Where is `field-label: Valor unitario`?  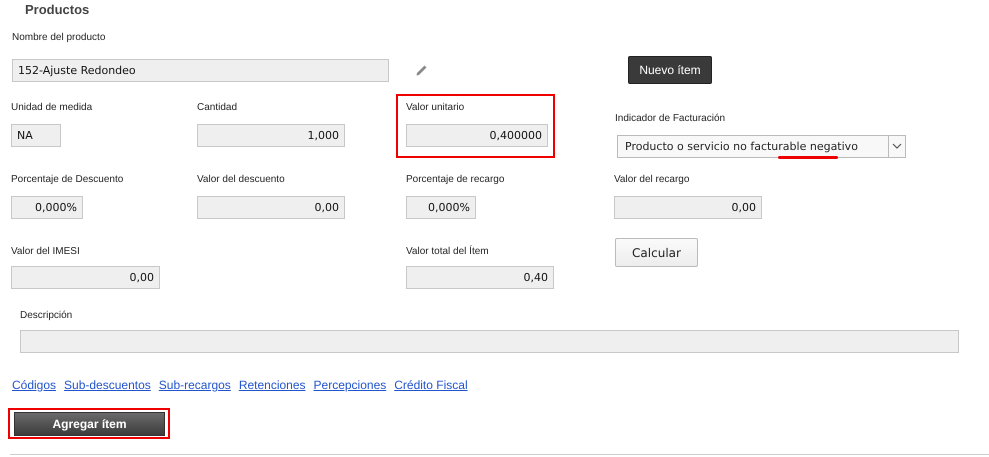
field-label: Valor unitario is located at coordinates (436, 108).